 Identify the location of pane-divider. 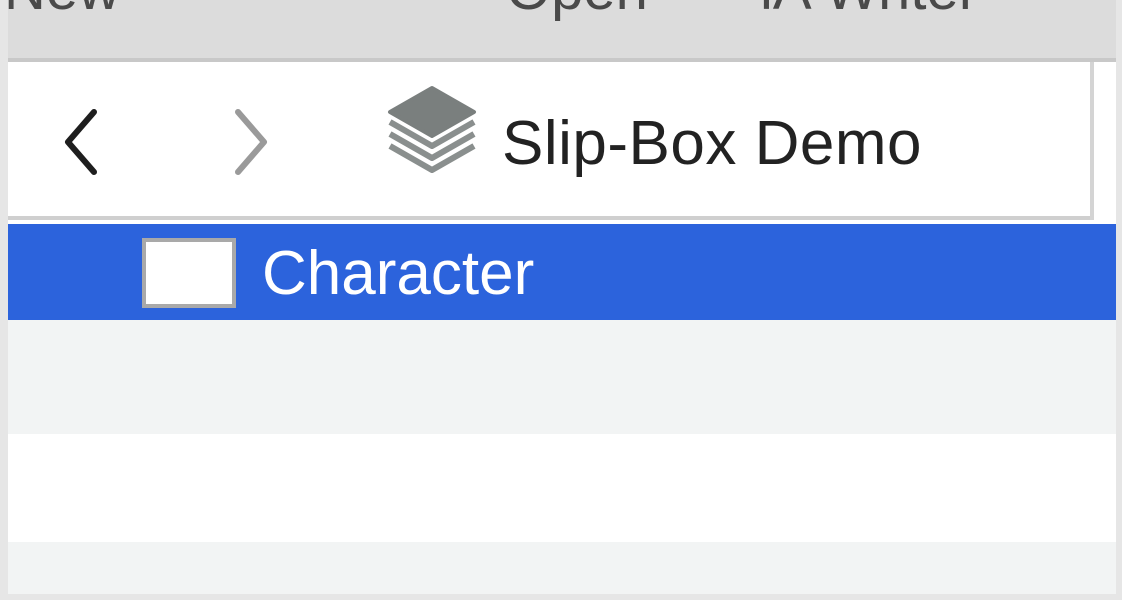
(1092, 141).